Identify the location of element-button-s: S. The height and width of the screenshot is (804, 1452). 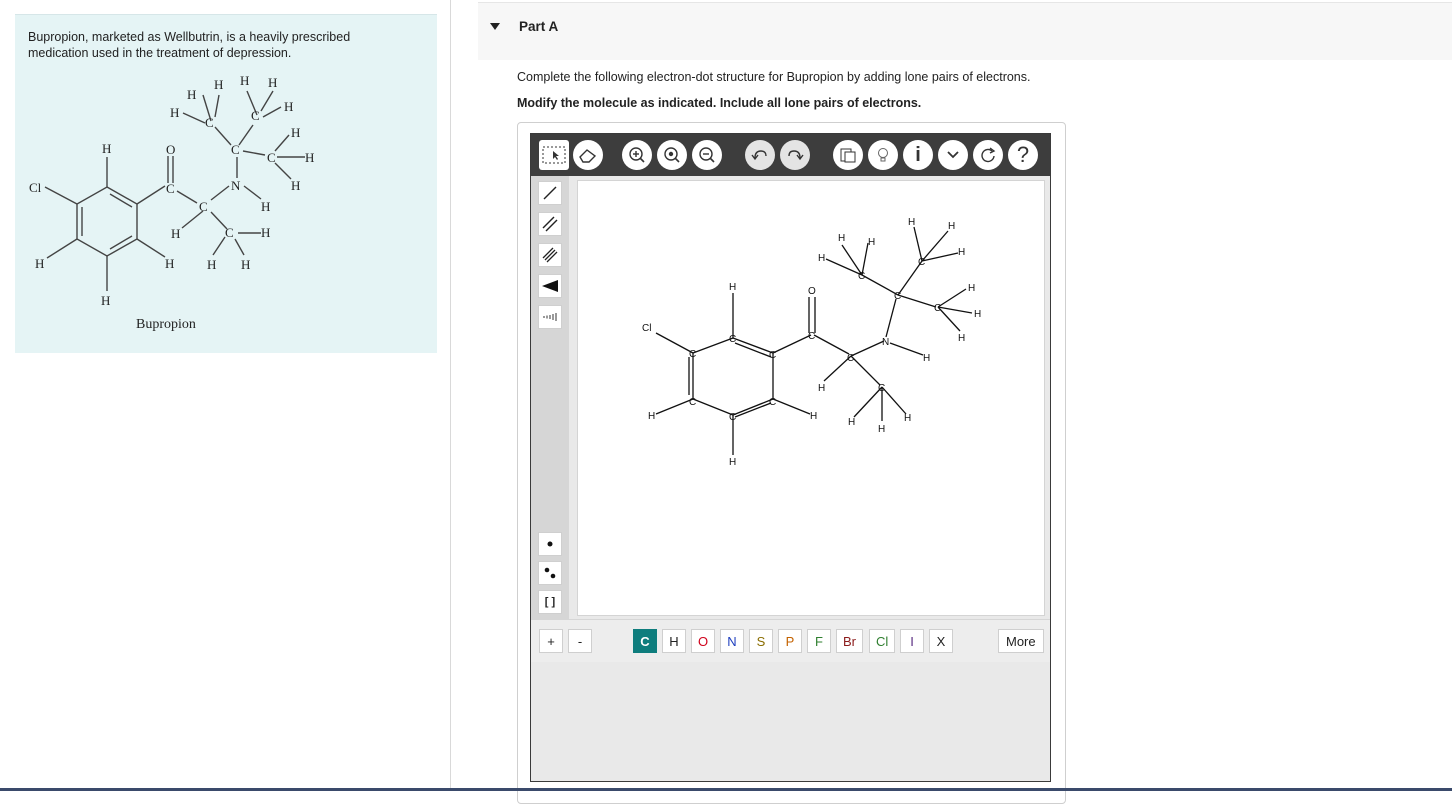
(761, 641).